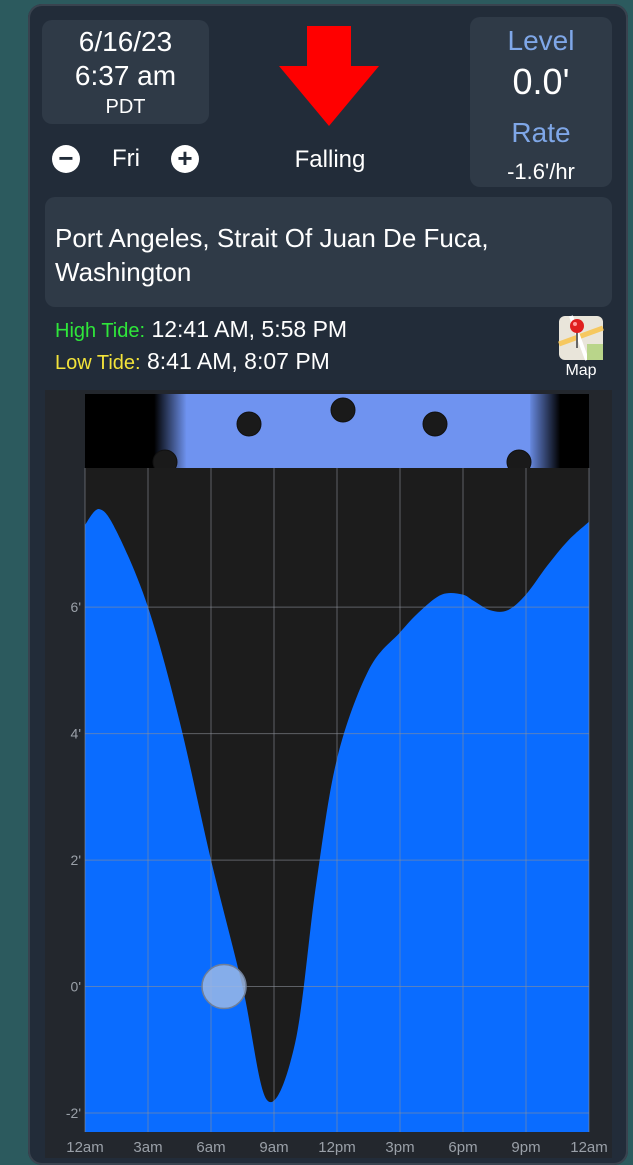 This screenshot has height=1165, width=633. Describe the element at coordinates (399, 1147) in the screenshot. I see `x-tick-label: 3pm` at that location.